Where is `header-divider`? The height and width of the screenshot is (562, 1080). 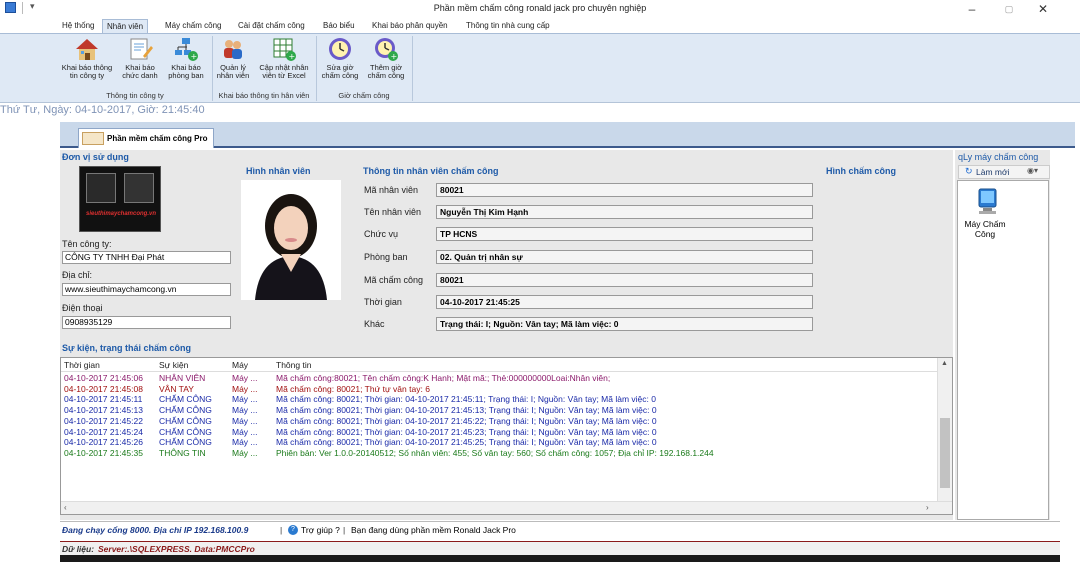 header-divider is located at coordinates (500, 371).